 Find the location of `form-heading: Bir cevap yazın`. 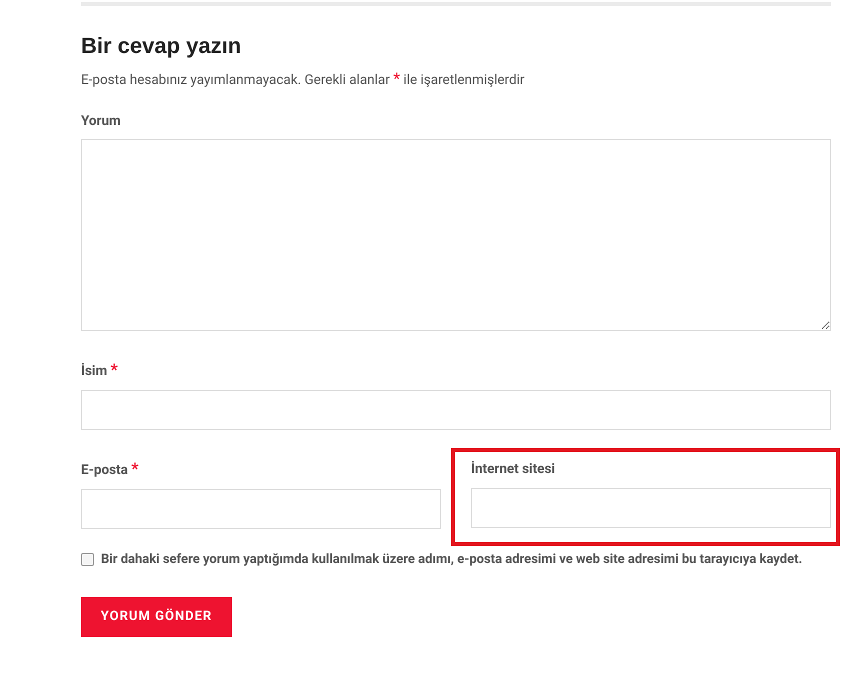

form-heading: Bir cevap yazın is located at coordinates (161, 46).